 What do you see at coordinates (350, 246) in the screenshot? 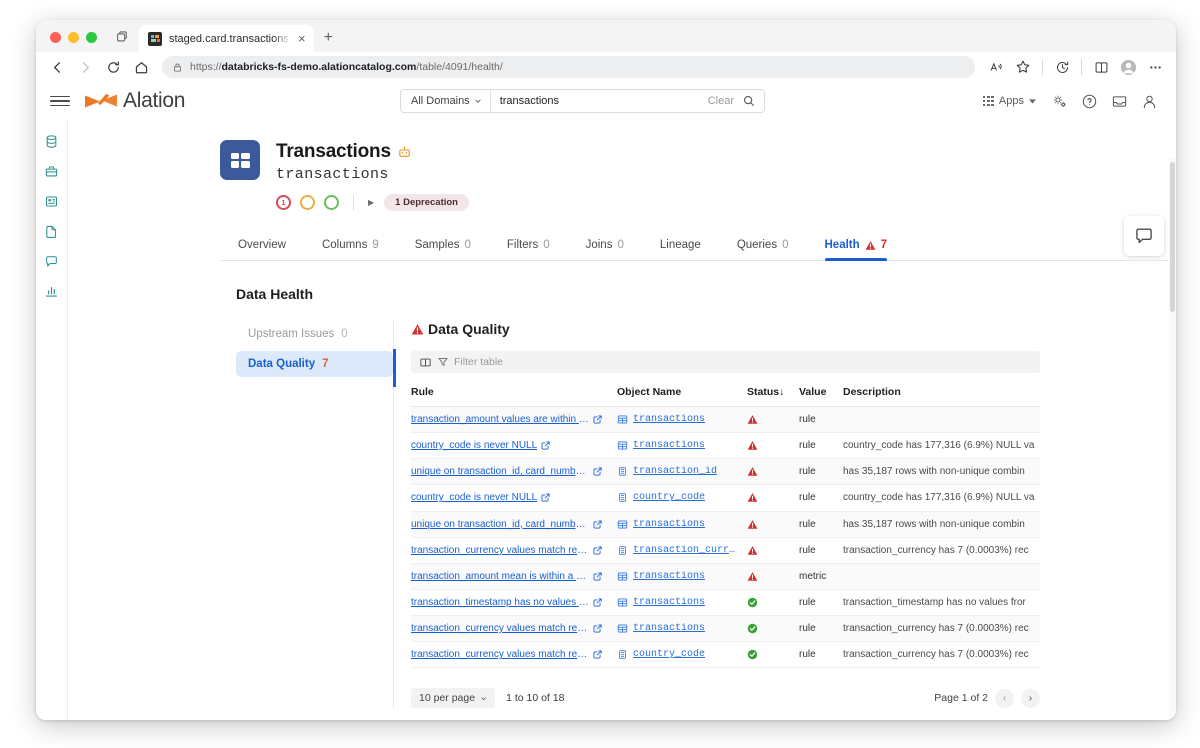
I see `tab-columns: Columns 9` at bounding box center [350, 246].